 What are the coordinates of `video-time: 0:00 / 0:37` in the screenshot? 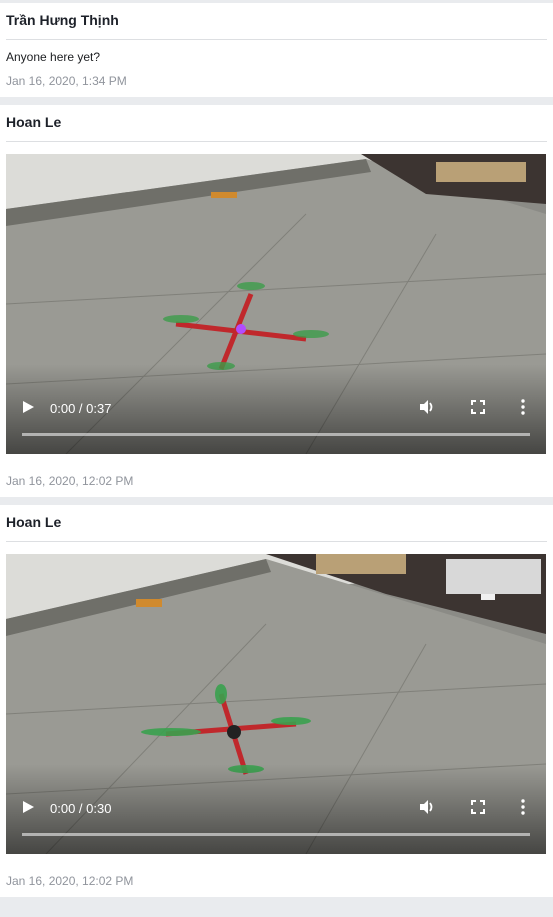 It's located at (81, 408).